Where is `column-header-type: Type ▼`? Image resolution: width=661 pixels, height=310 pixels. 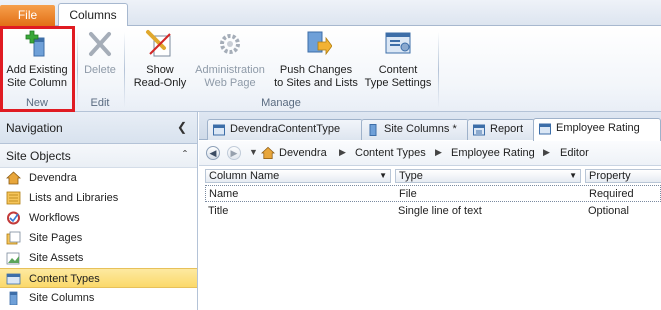 column-header-type: Type ▼ is located at coordinates (488, 176).